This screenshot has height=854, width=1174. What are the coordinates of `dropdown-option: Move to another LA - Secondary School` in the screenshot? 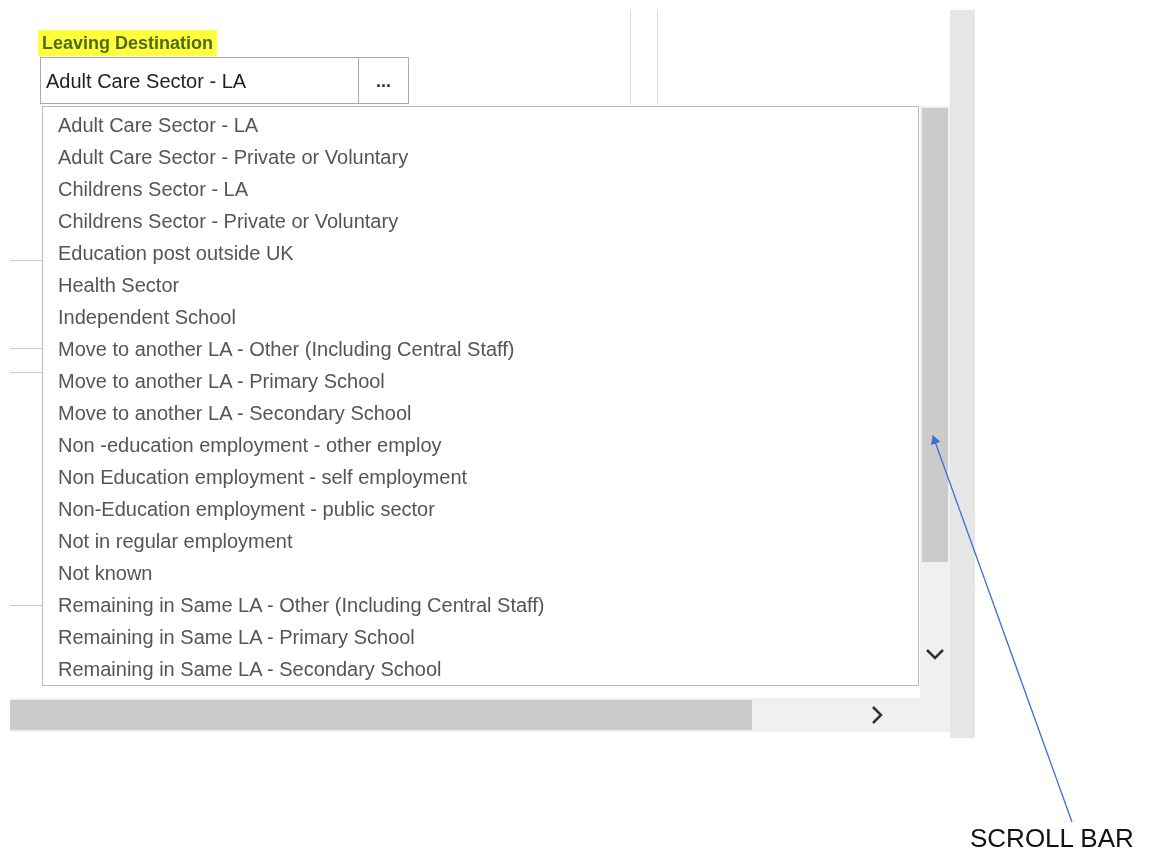 It's located at (480, 413).